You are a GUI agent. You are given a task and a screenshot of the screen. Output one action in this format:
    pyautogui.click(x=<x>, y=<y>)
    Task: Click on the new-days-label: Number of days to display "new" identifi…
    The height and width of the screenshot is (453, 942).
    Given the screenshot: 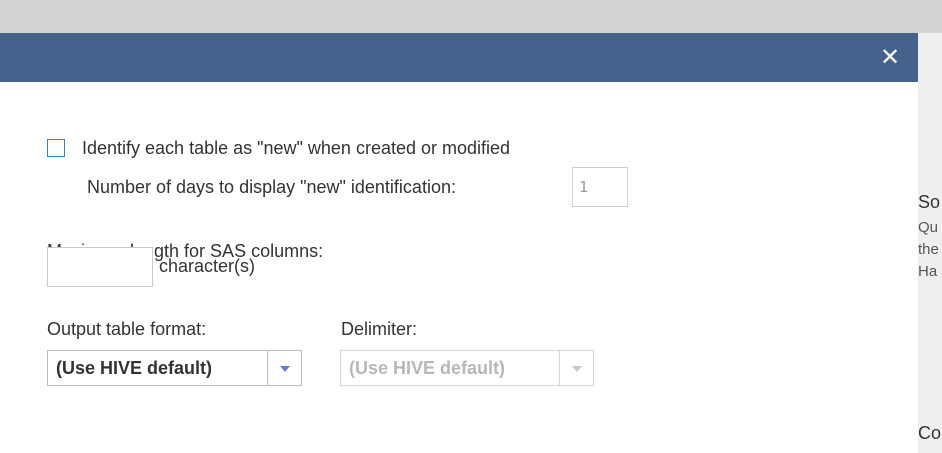 What is the action you would take?
    pyautogui.click(x=271, y=187)
    